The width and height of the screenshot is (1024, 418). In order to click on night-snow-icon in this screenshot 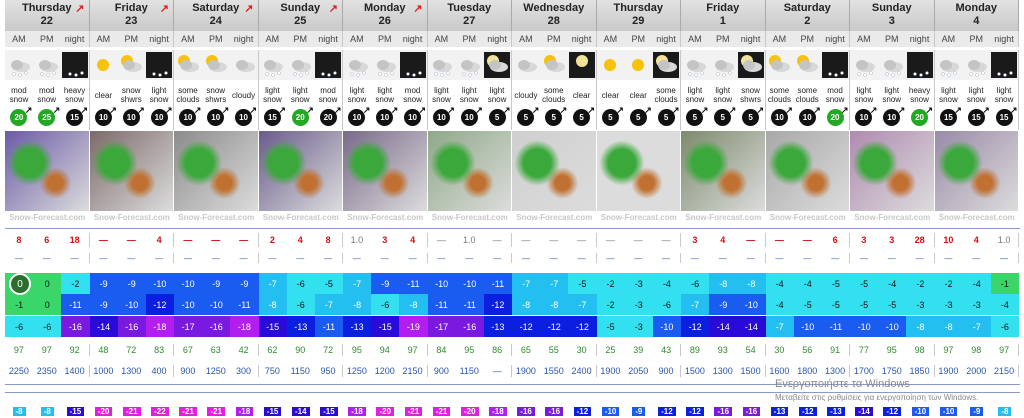, I will do `click(835, 65)`.